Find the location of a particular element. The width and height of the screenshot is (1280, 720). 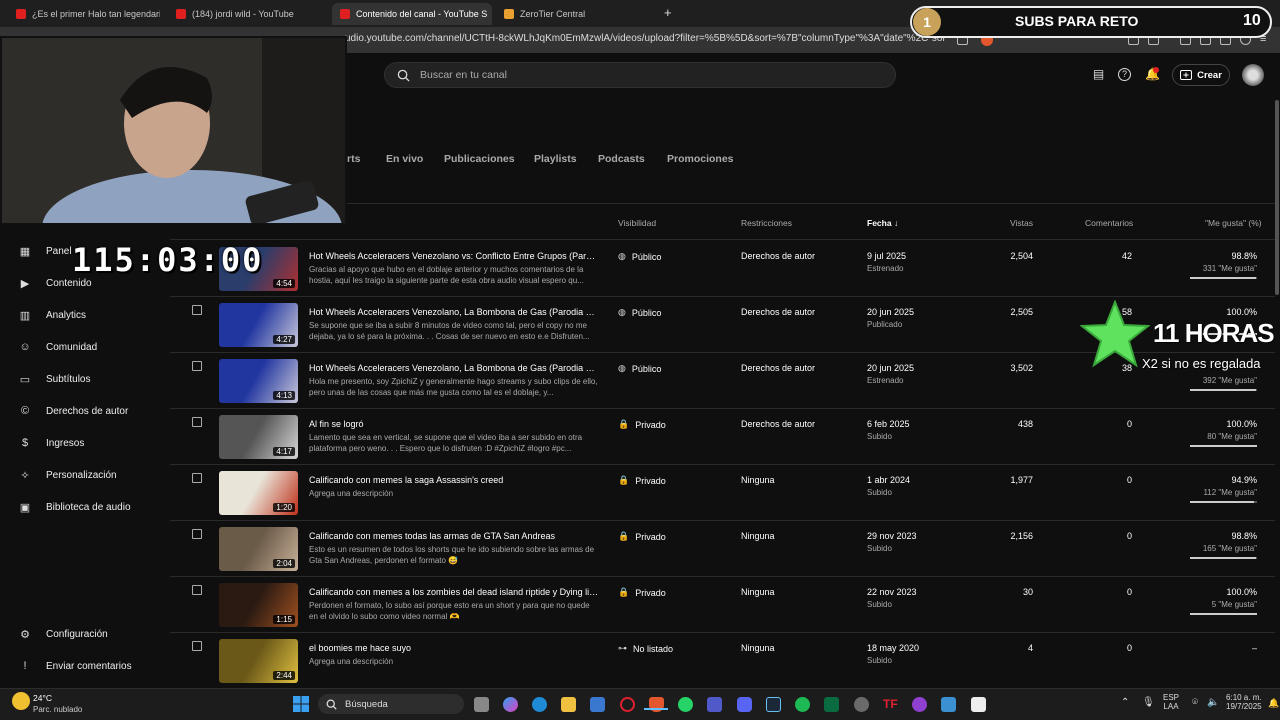

tab-playlists: Playlists is located at coordinates (555, 159).